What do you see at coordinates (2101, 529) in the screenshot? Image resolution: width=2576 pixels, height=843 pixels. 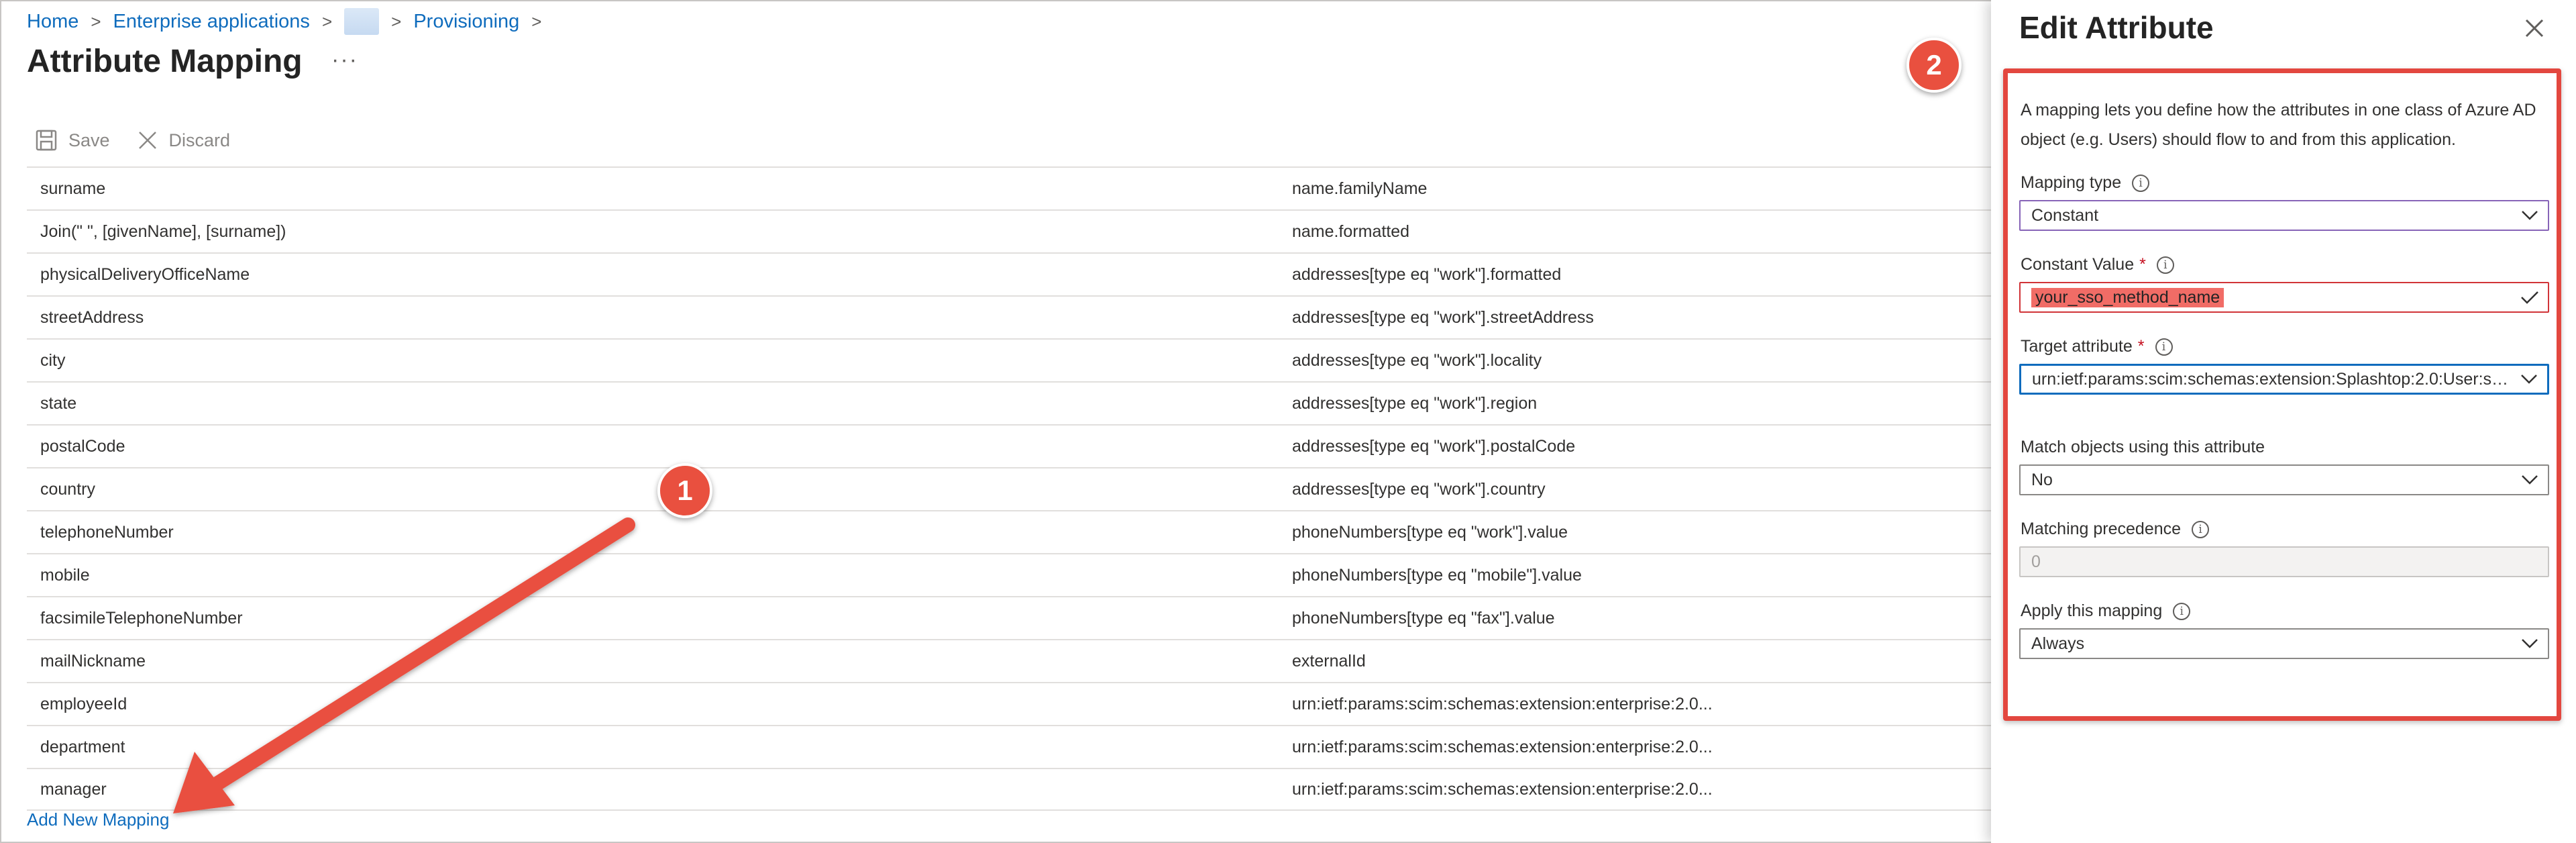 I see `matching-precedence-label-text: Matching precedence` at bounding box center [2101, 529].